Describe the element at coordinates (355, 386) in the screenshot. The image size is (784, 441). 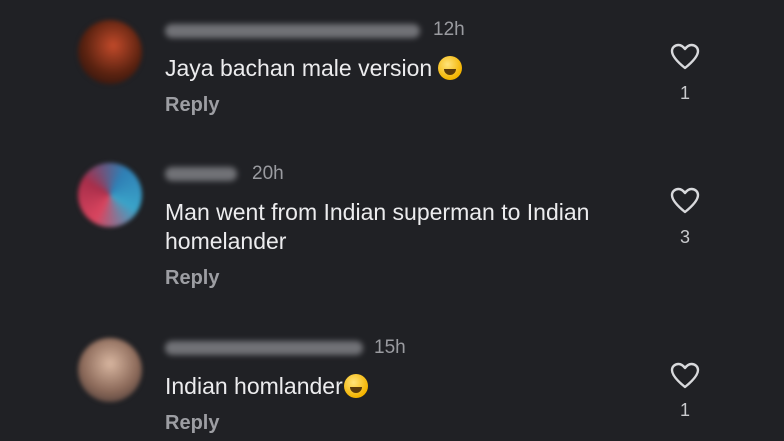
I see `rolling-on-floor-laughing-emoji` at that location.